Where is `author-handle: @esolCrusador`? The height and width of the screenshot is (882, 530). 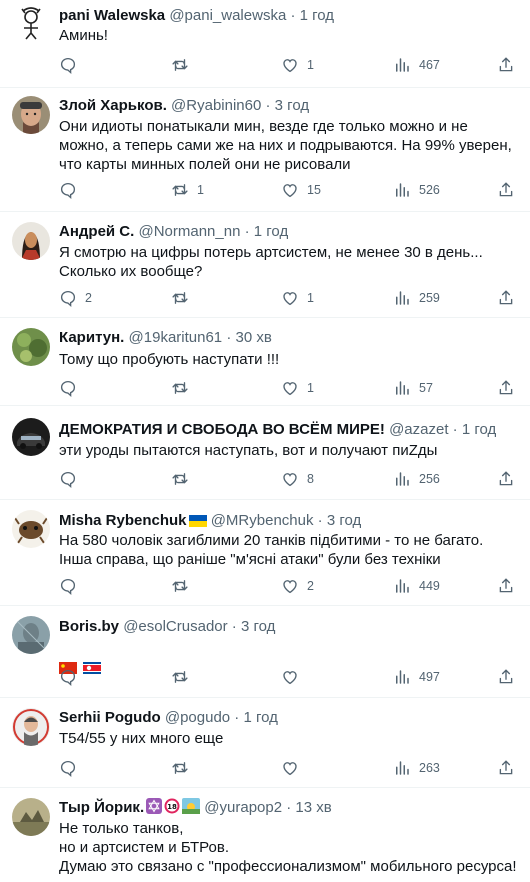 author-handle: @esolCrusador is located at coordinates (175, 626).